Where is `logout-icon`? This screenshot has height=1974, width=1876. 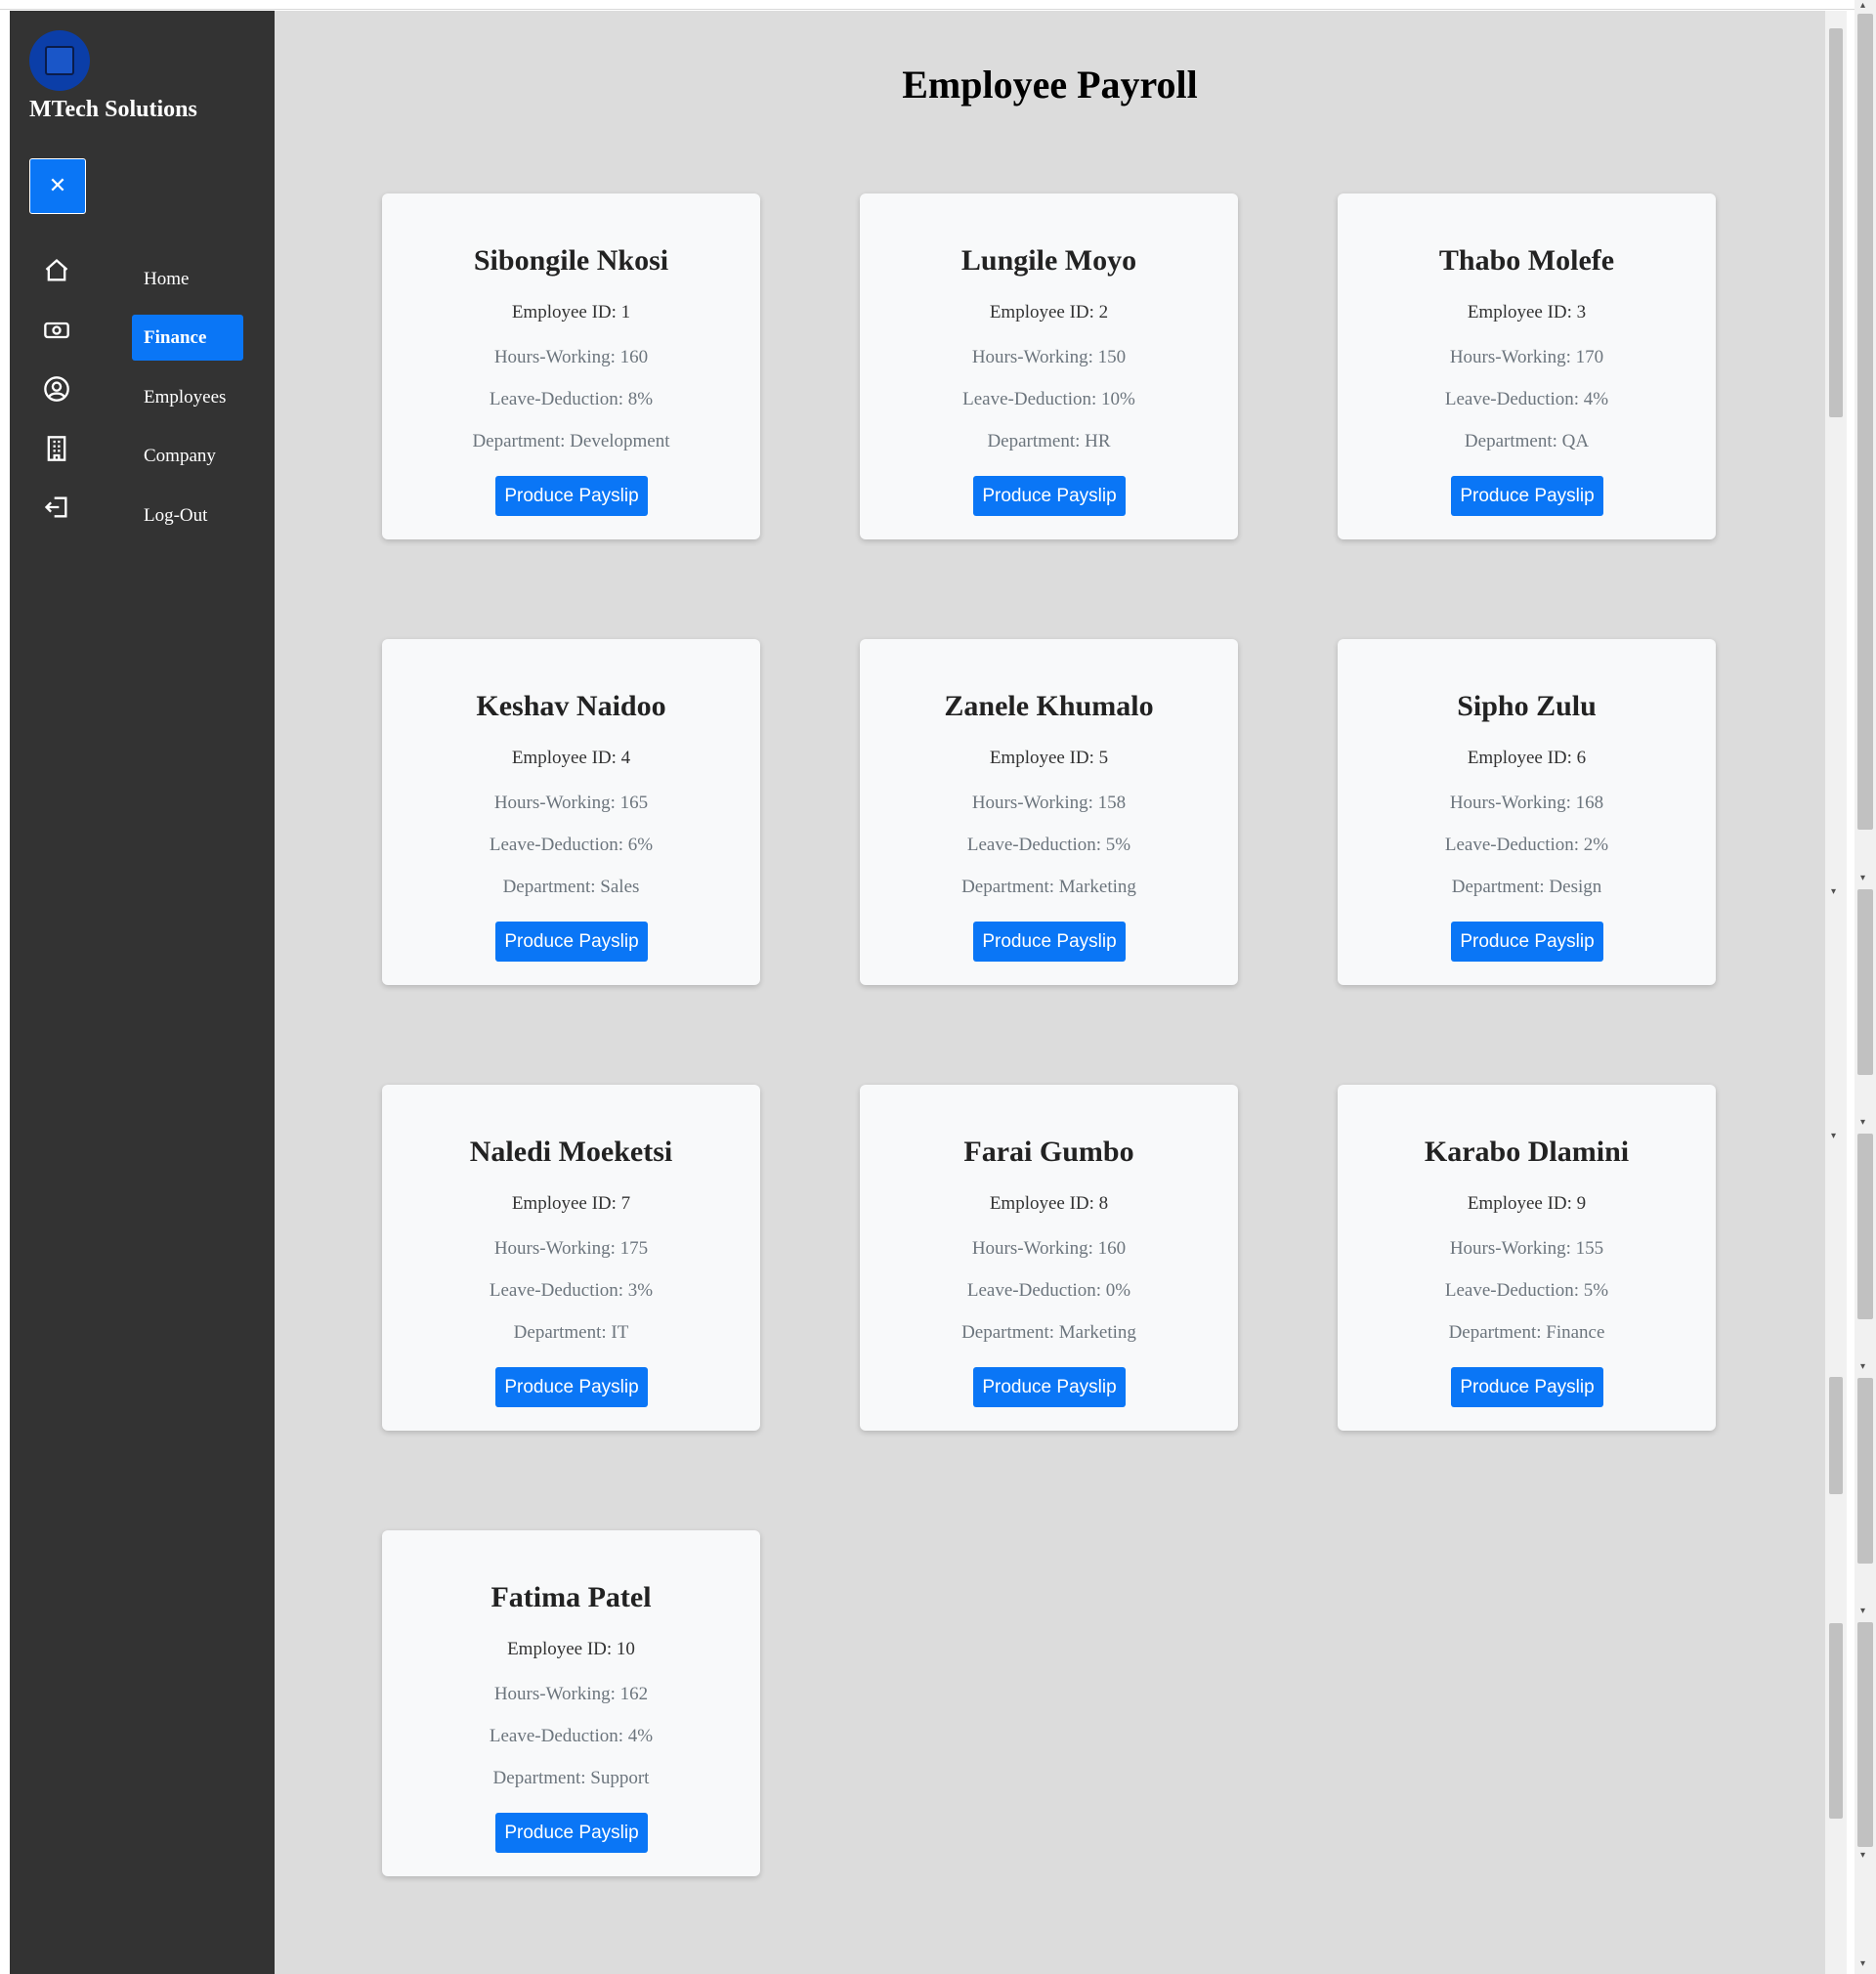 logout-icon is located at coordinates (56, 508).